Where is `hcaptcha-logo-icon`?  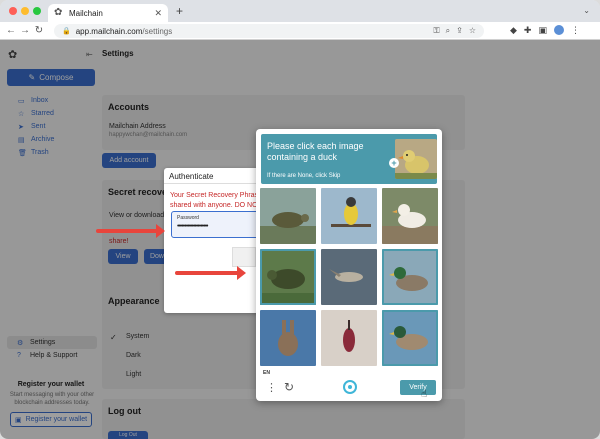
hcaptcha-logo-icon is located at coordinates (350, 387).